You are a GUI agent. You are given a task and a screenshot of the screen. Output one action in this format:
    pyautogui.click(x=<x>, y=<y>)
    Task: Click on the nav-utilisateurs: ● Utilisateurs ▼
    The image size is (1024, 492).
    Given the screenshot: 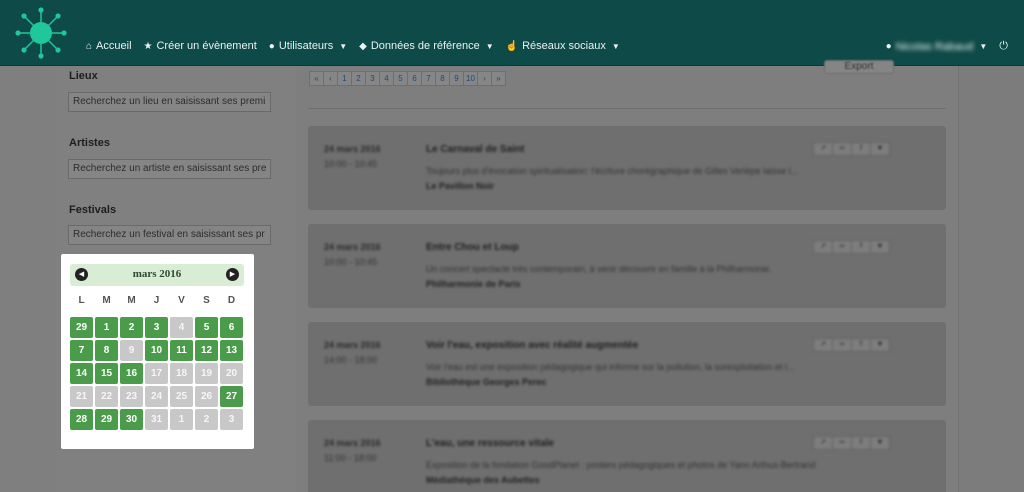 What is the action you would take?
    pyautogui.click(x=308, y=46)
    